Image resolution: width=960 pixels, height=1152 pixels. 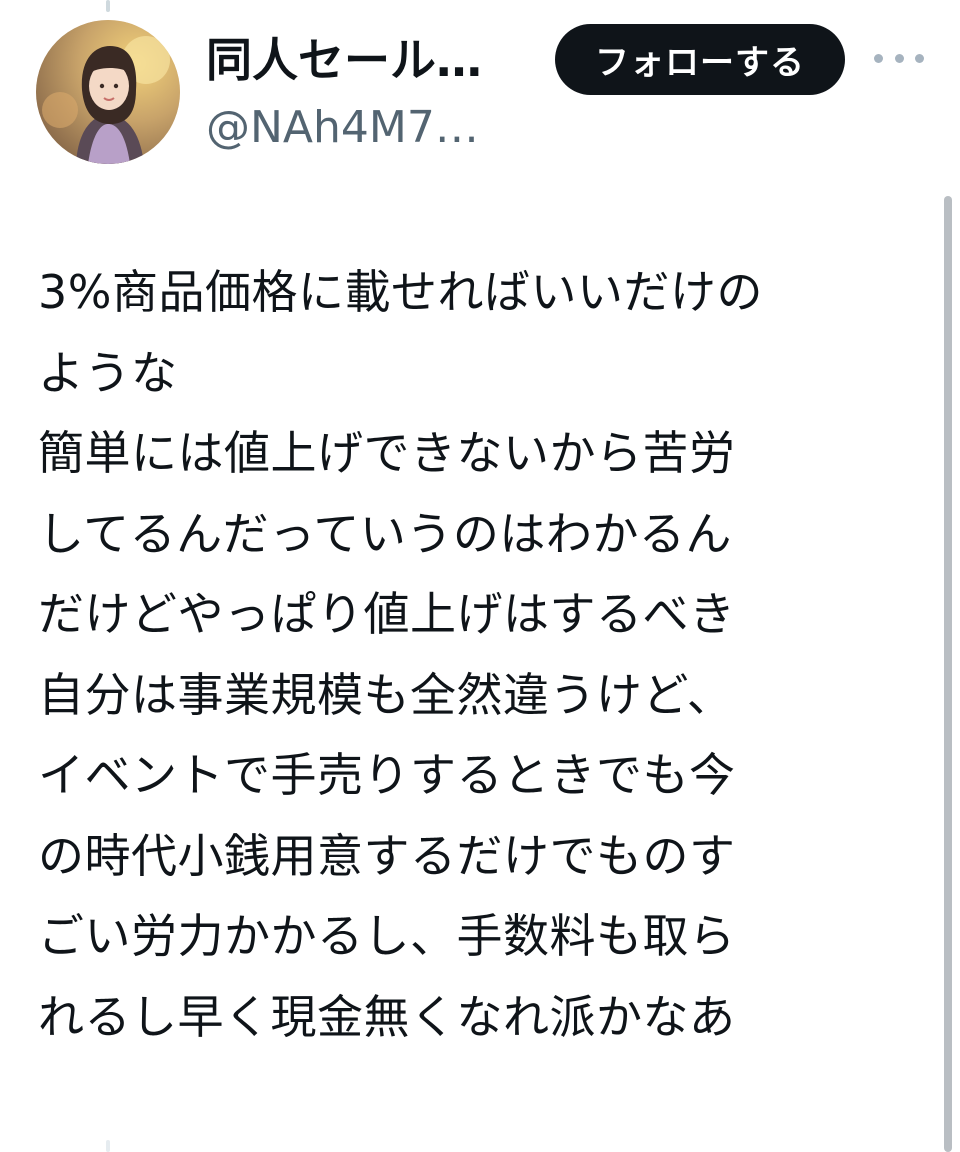 I want to click on more-horizontal-icon, so click(x=899, y=58).